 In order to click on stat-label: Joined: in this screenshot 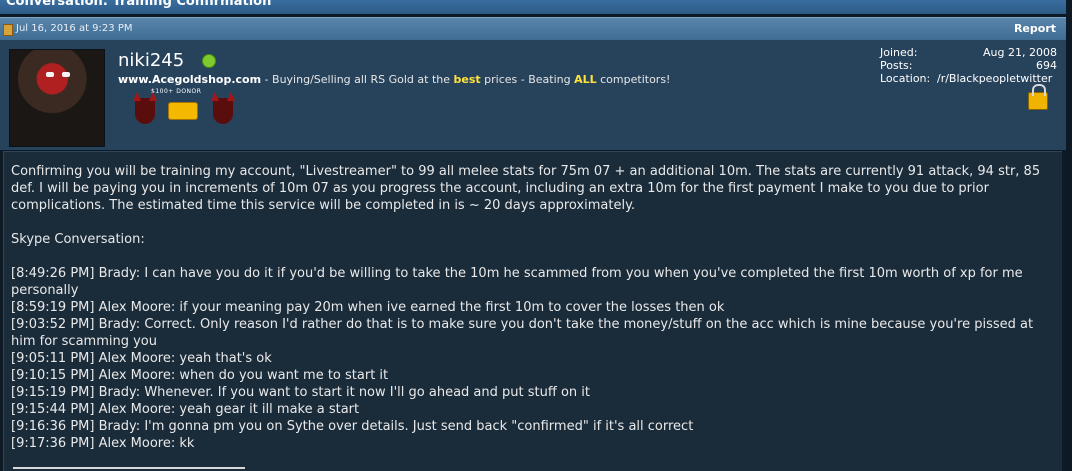, I will do `click(899, 52)`.